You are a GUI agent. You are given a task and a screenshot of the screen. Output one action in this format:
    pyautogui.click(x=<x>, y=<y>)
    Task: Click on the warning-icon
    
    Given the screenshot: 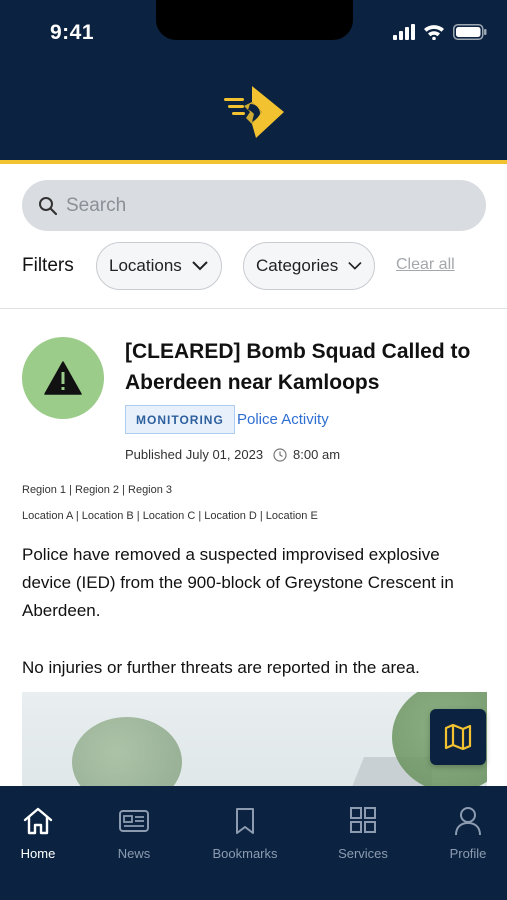 What is the action you would take?
    pyautogui.click(x=63, y=378)
    